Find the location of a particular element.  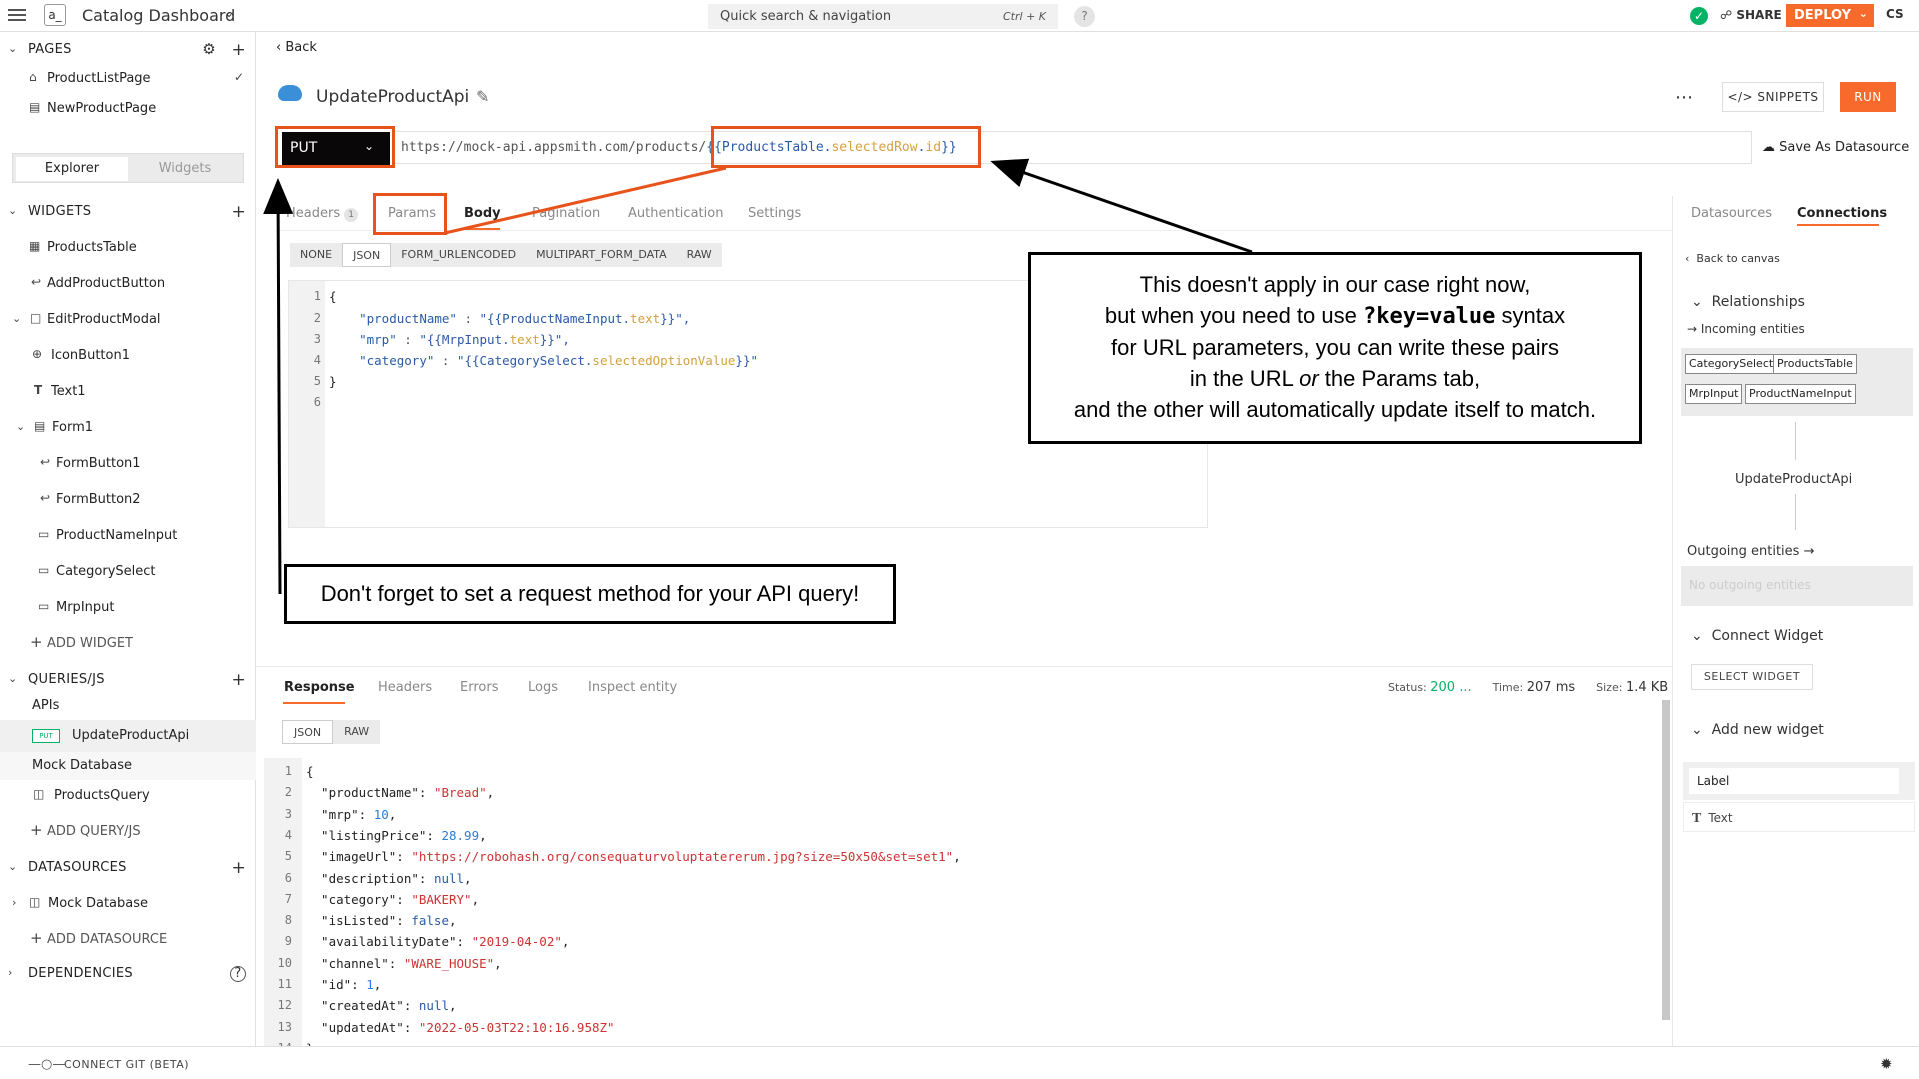

tab-authentication: Authentication is located at coordinates (675, 213).